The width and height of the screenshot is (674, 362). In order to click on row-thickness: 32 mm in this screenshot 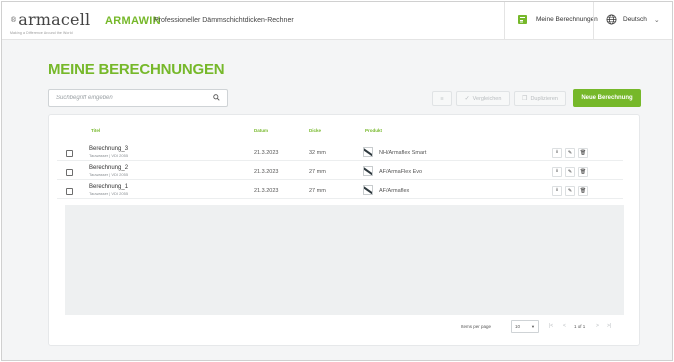, I will do `click(317, 153)`.